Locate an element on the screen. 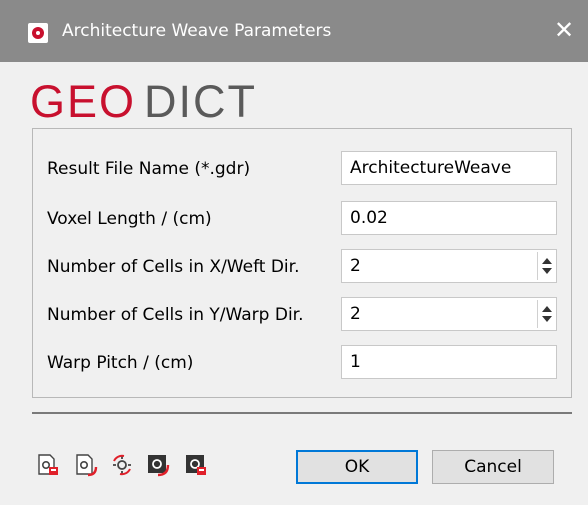 The width and height of the screenshot is (588, 505). close-icon: ✕ is located at coordinates (564, 31).